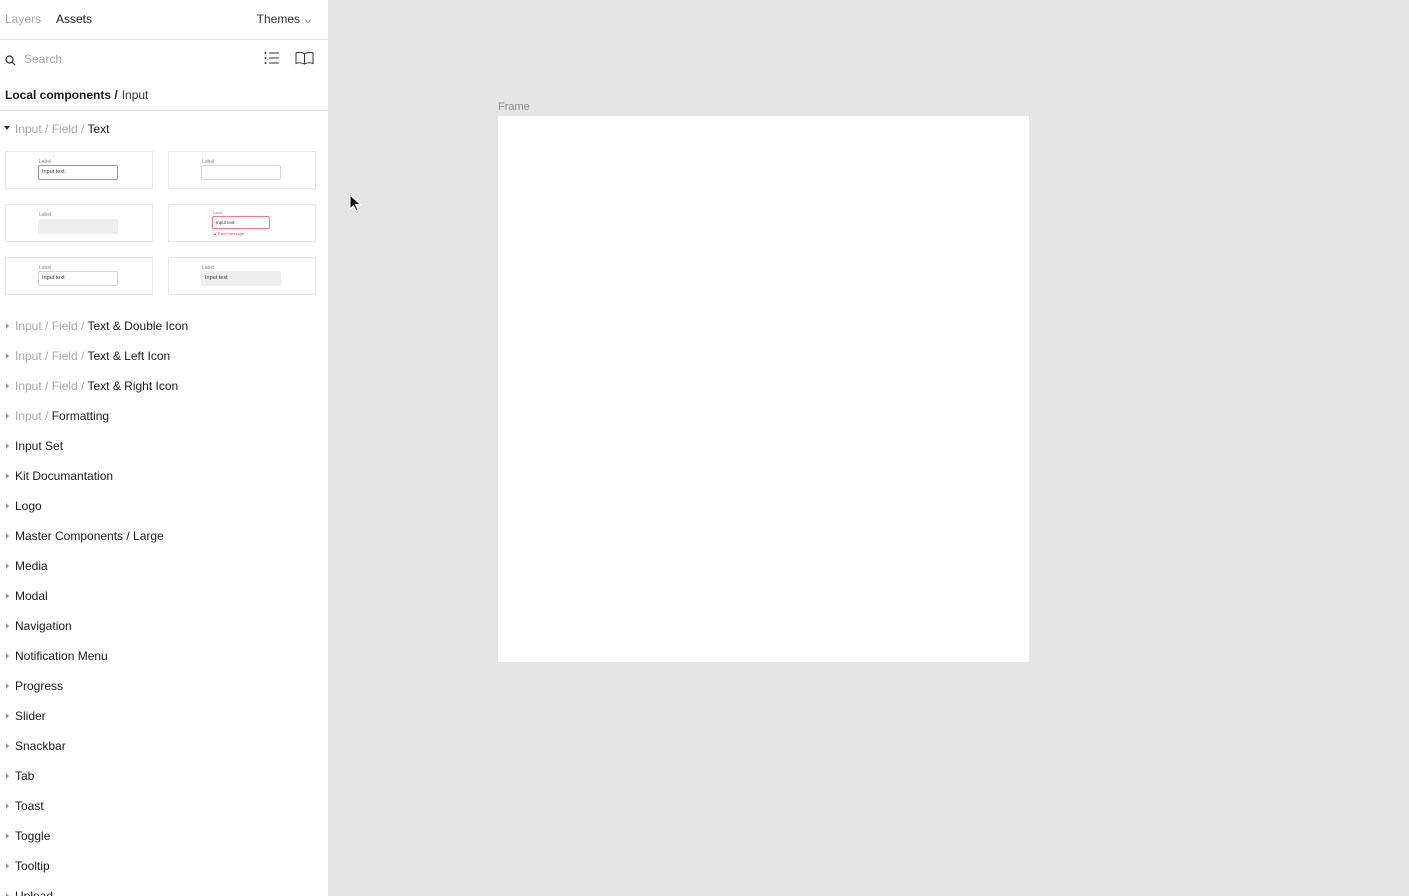  I want to click on component-thumb-input-disabled: Label, so click(79, 223).